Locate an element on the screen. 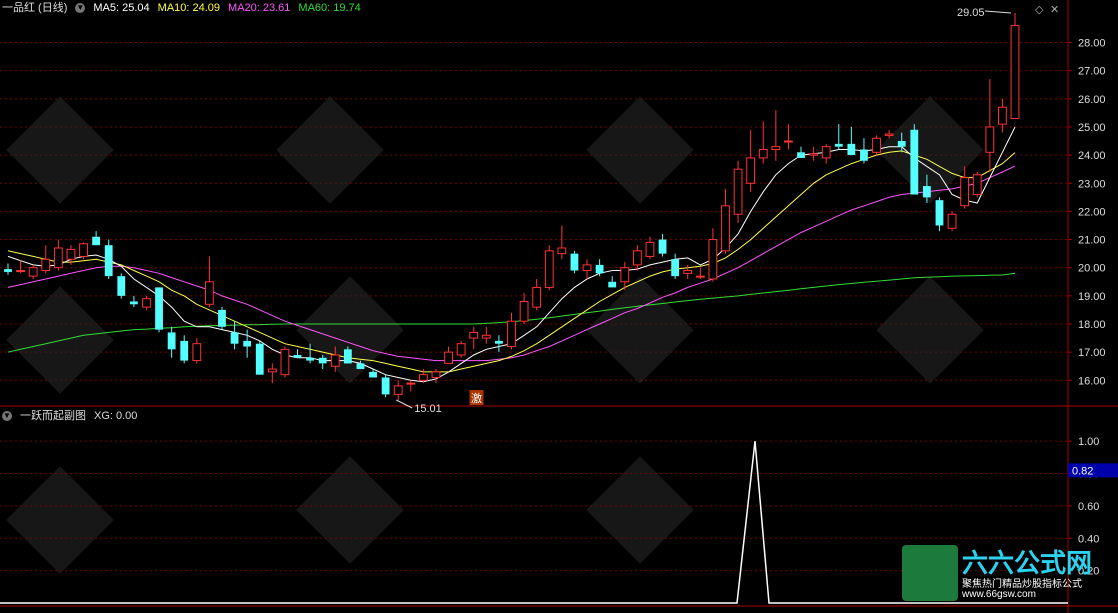  value-tag-label: 0.82 is located at coordinates (1082, 471).